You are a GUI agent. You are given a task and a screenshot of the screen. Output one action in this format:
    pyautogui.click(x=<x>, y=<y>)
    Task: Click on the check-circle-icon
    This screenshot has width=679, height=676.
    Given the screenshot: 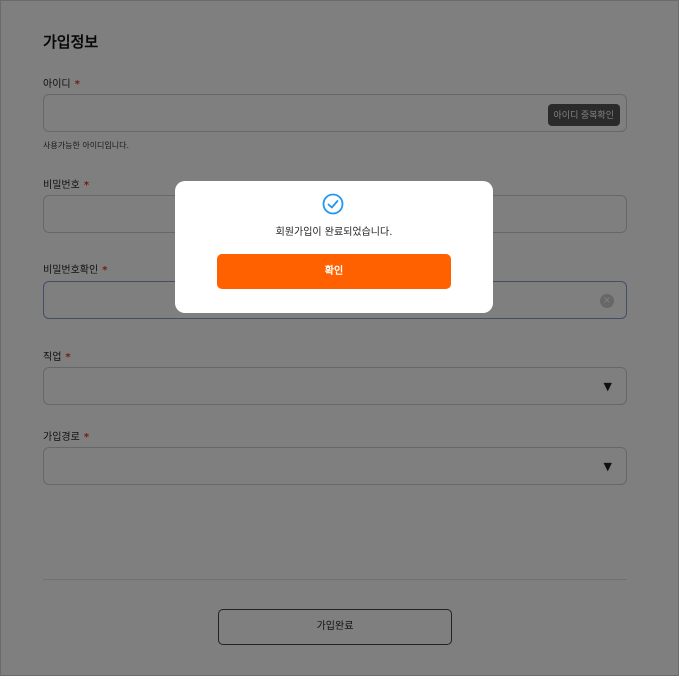 What is the action you would take?
    pyautogui.click(x=333, y=204)
    